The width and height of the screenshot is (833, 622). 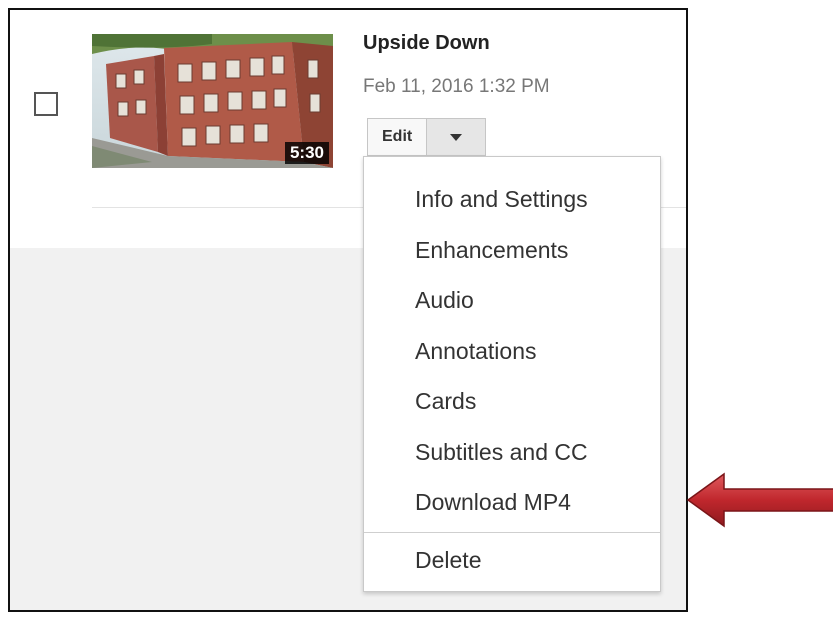 I want to click on menu-divider, so click(x=512, y=532).